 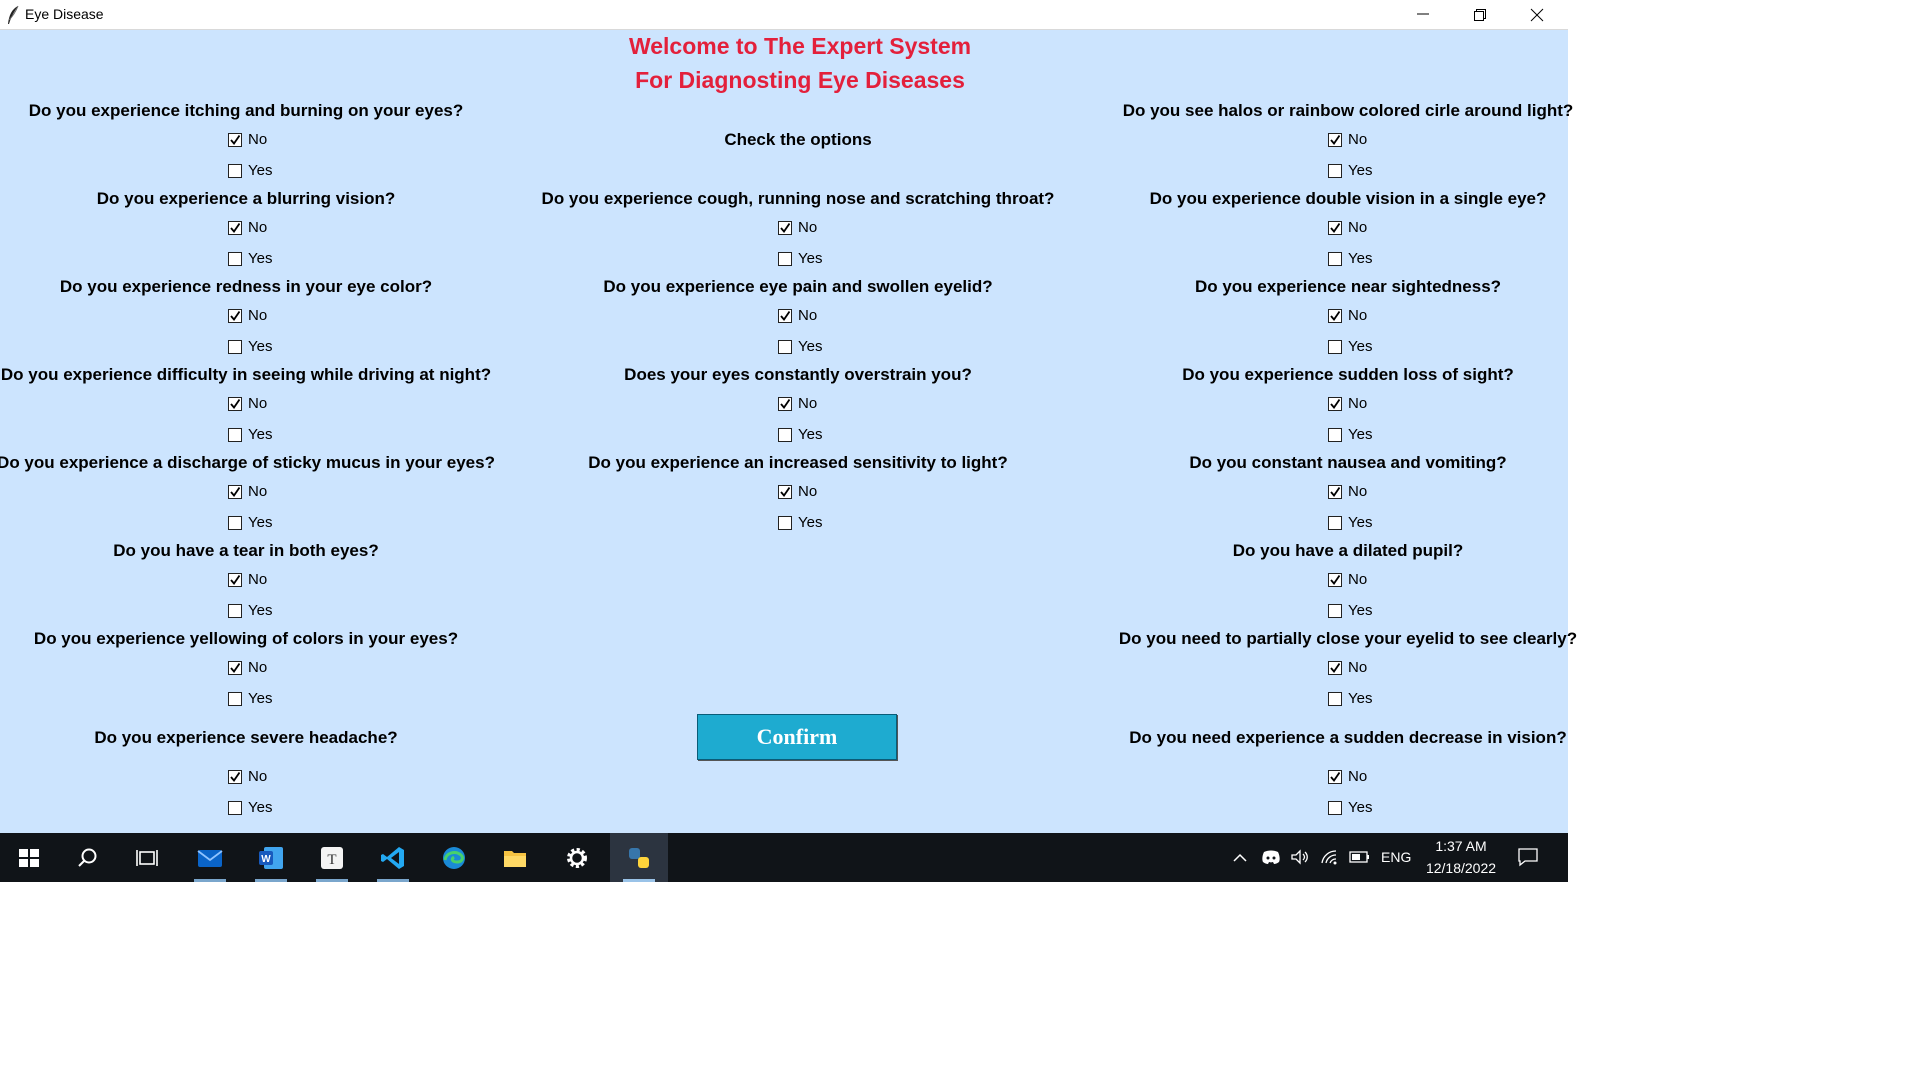 I want to click on question-text: Do you experience near sightedness?, so click(x=1348, y=286).